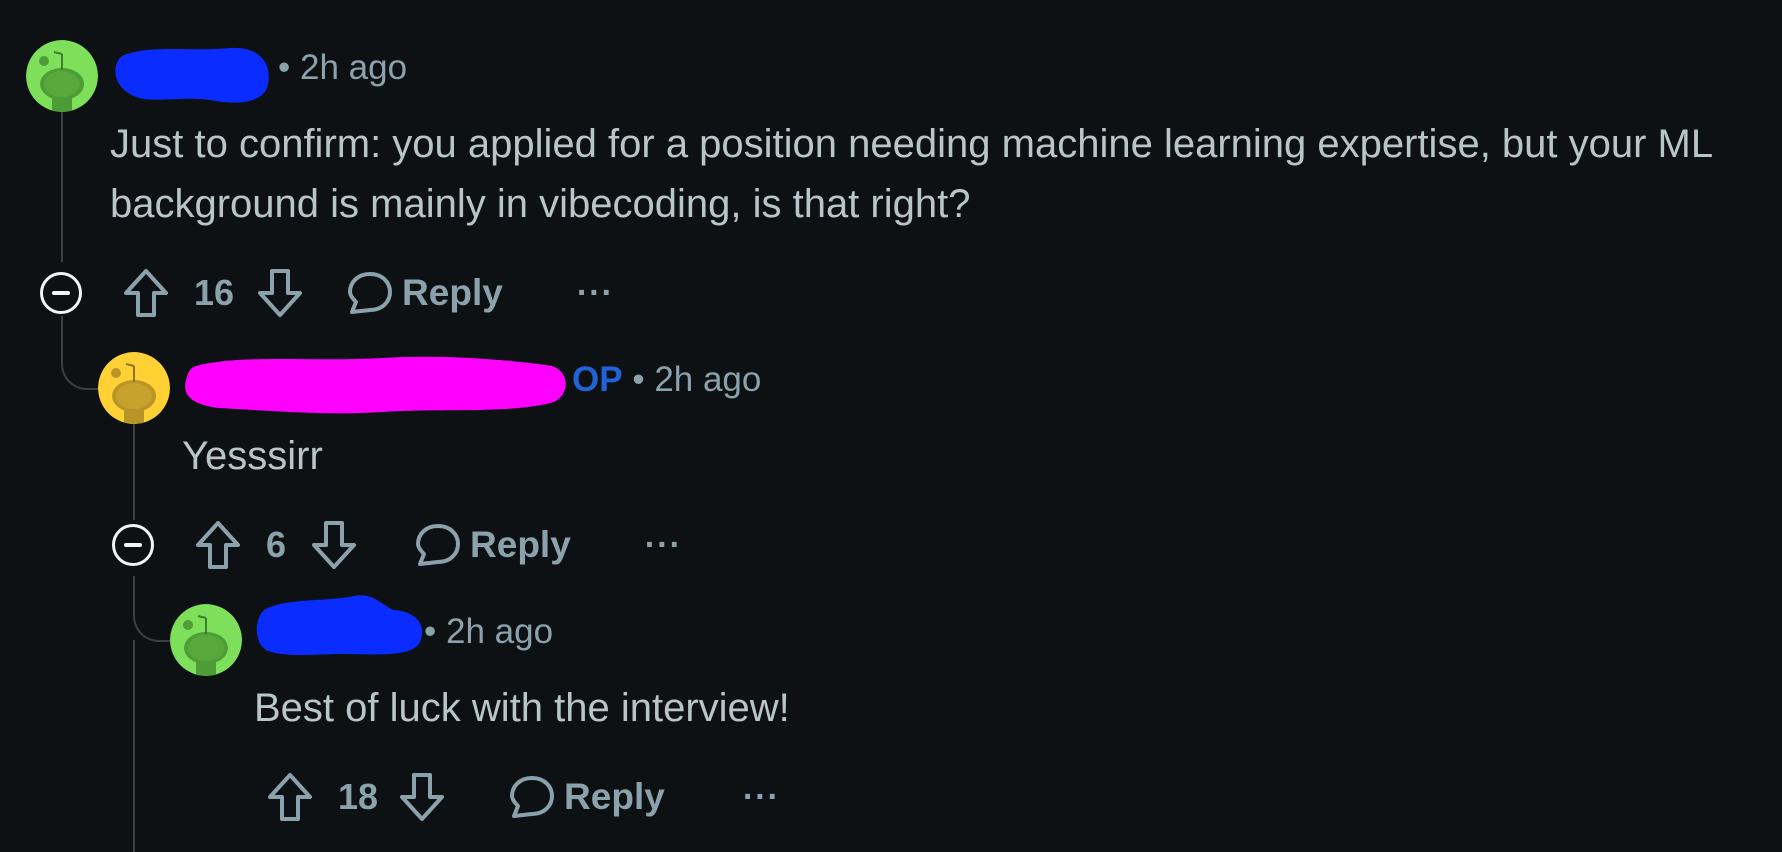 This screenshot has width=1782, height=852. Describe the element at coordinates (214, 292) in the screenshot. I see `vote-count: 16` at that location.